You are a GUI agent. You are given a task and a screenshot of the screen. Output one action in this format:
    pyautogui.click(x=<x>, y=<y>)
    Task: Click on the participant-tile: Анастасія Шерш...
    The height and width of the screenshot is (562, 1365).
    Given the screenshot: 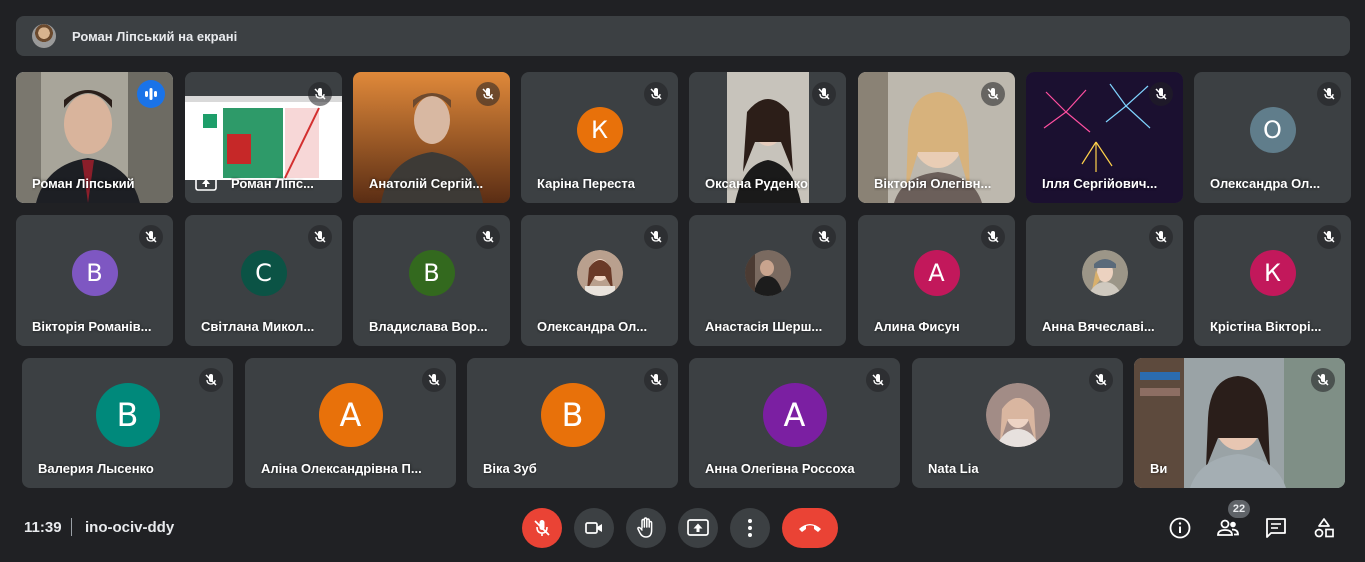 What is the action you would take?
    pyautogui.click(x=767, y=280)
    